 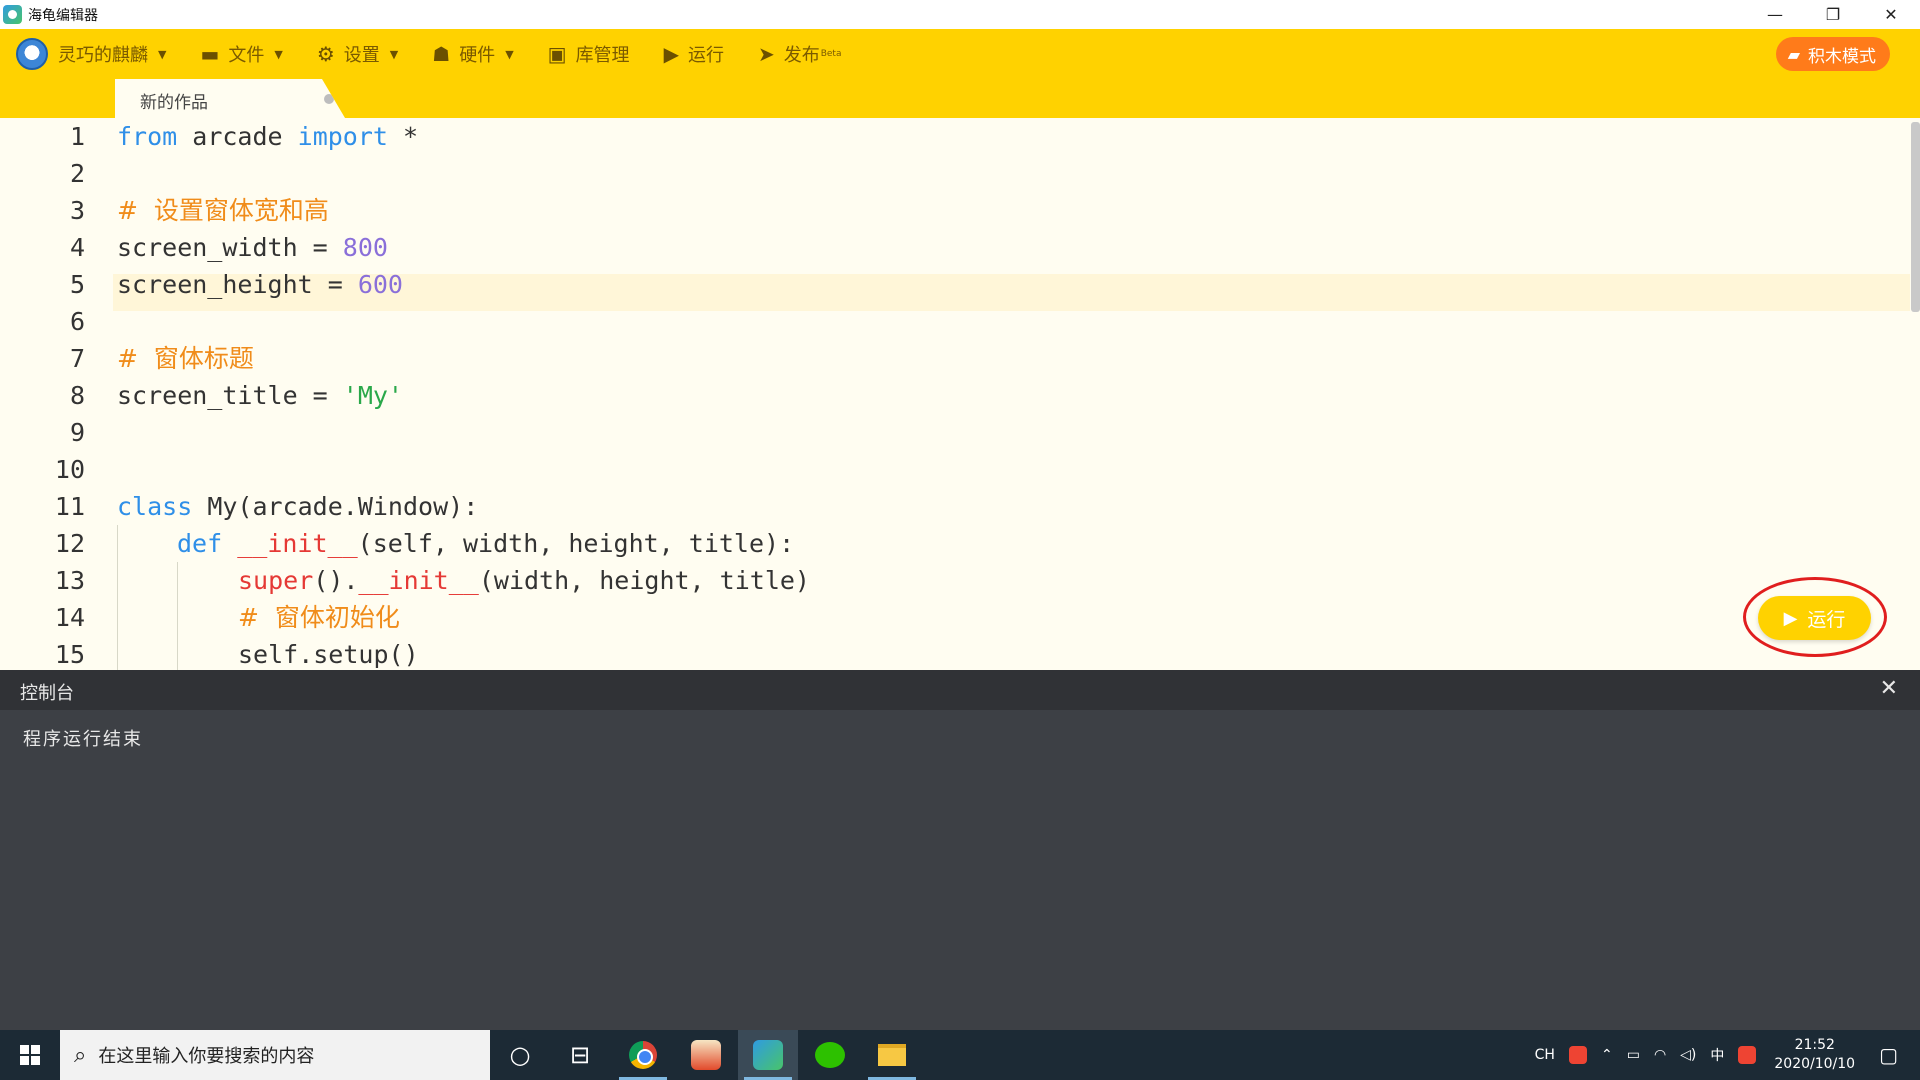 What do you see at coordinates (297, 506) in the screenshot?
I see `code-line-11: class My(arcade.Window):` at bounding box center [297, 506].